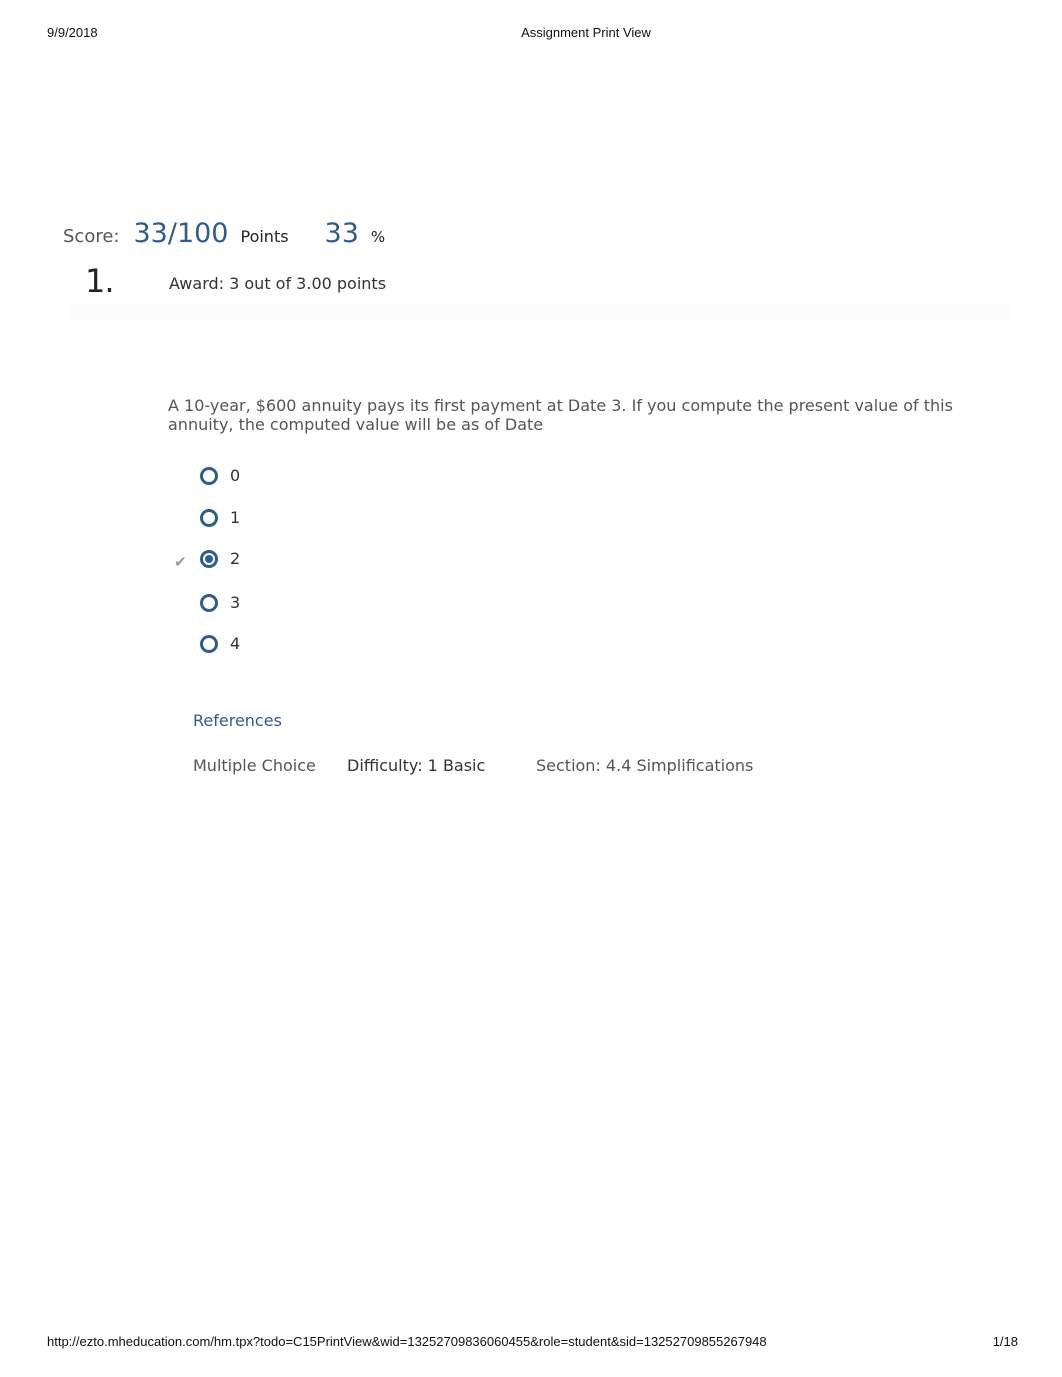 The height and width of the screenshot is (1377, 1062). I want to click on radio-button-selected, so click(209, 558).